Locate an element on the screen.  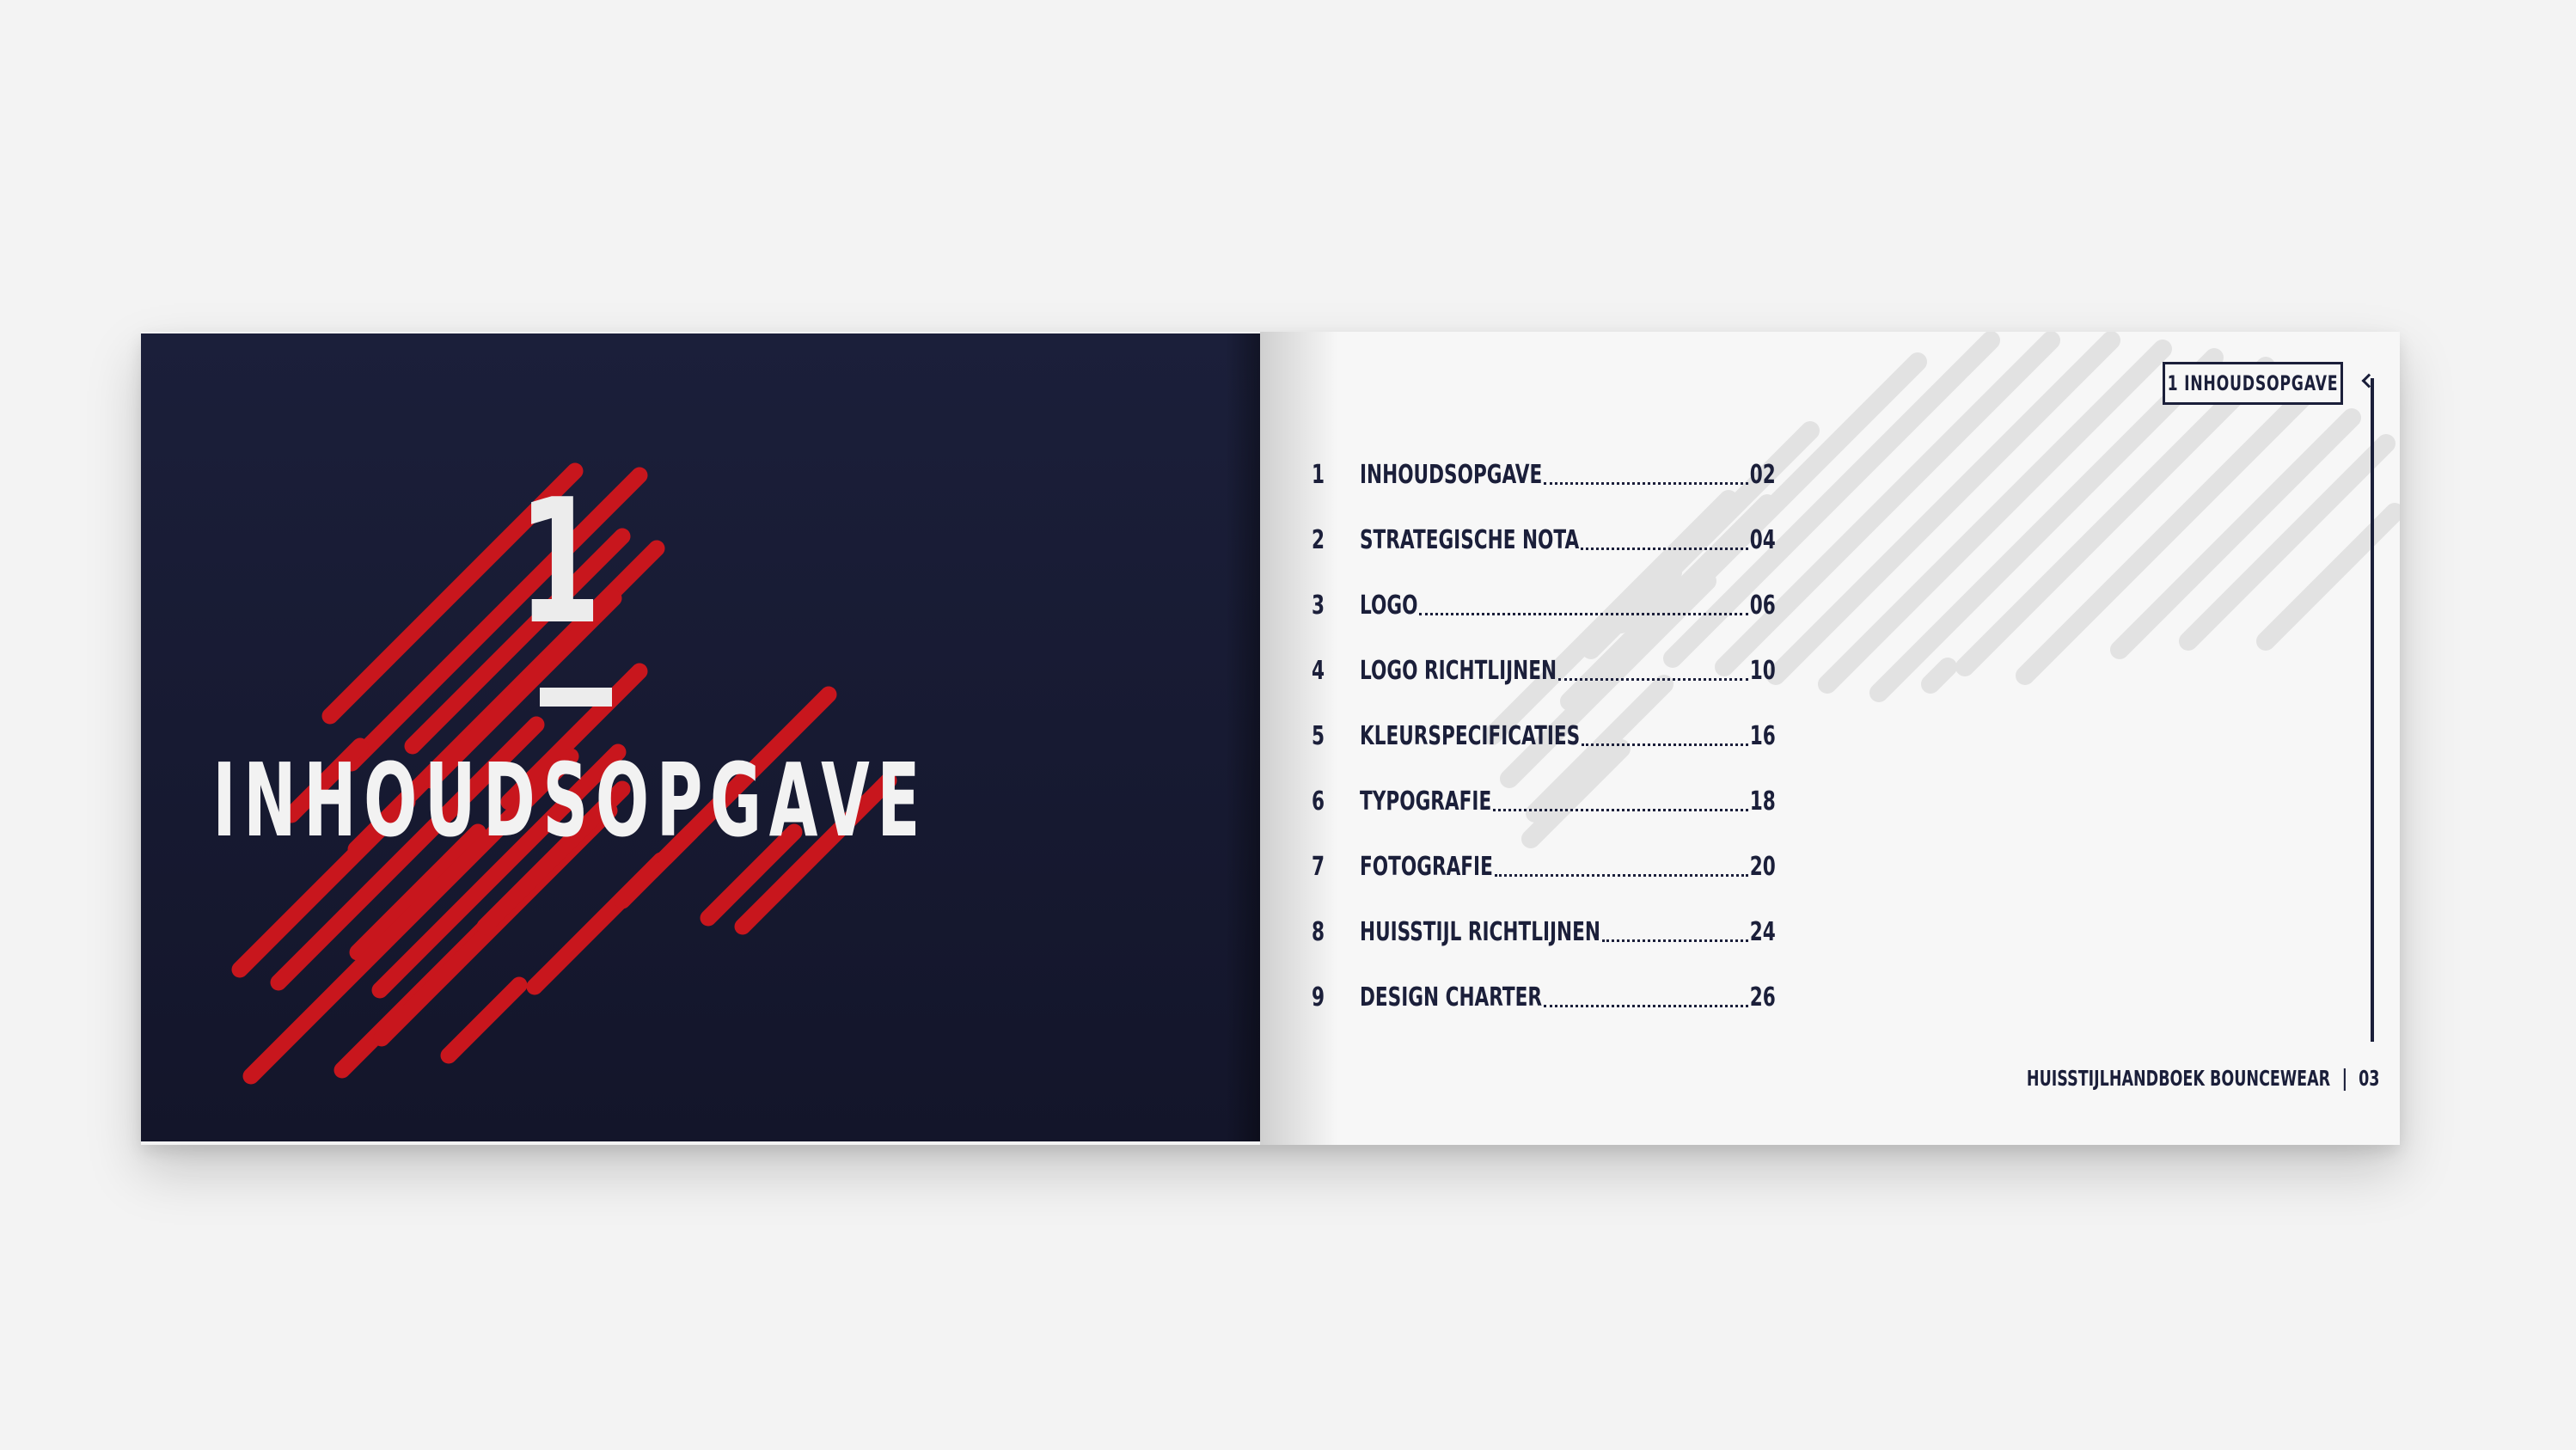
toc-item-page: 02 is located at coordinates (1762, 475).